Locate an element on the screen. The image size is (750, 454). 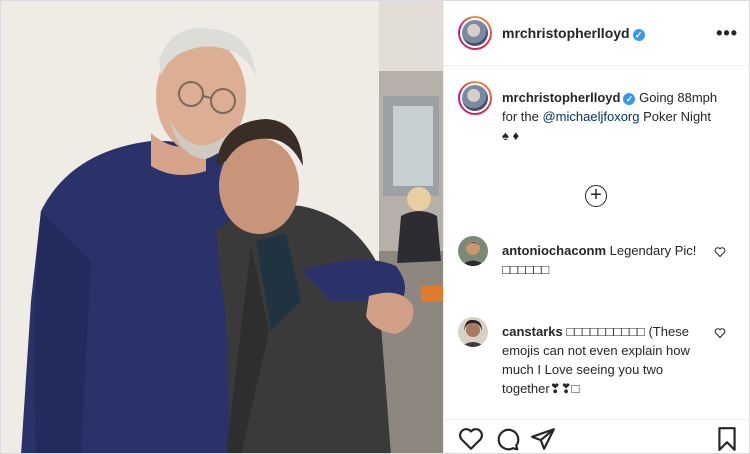
comment-text: antoniochaconm Legendary Pic! □□□□□□ is located at coordinates (604, 260).